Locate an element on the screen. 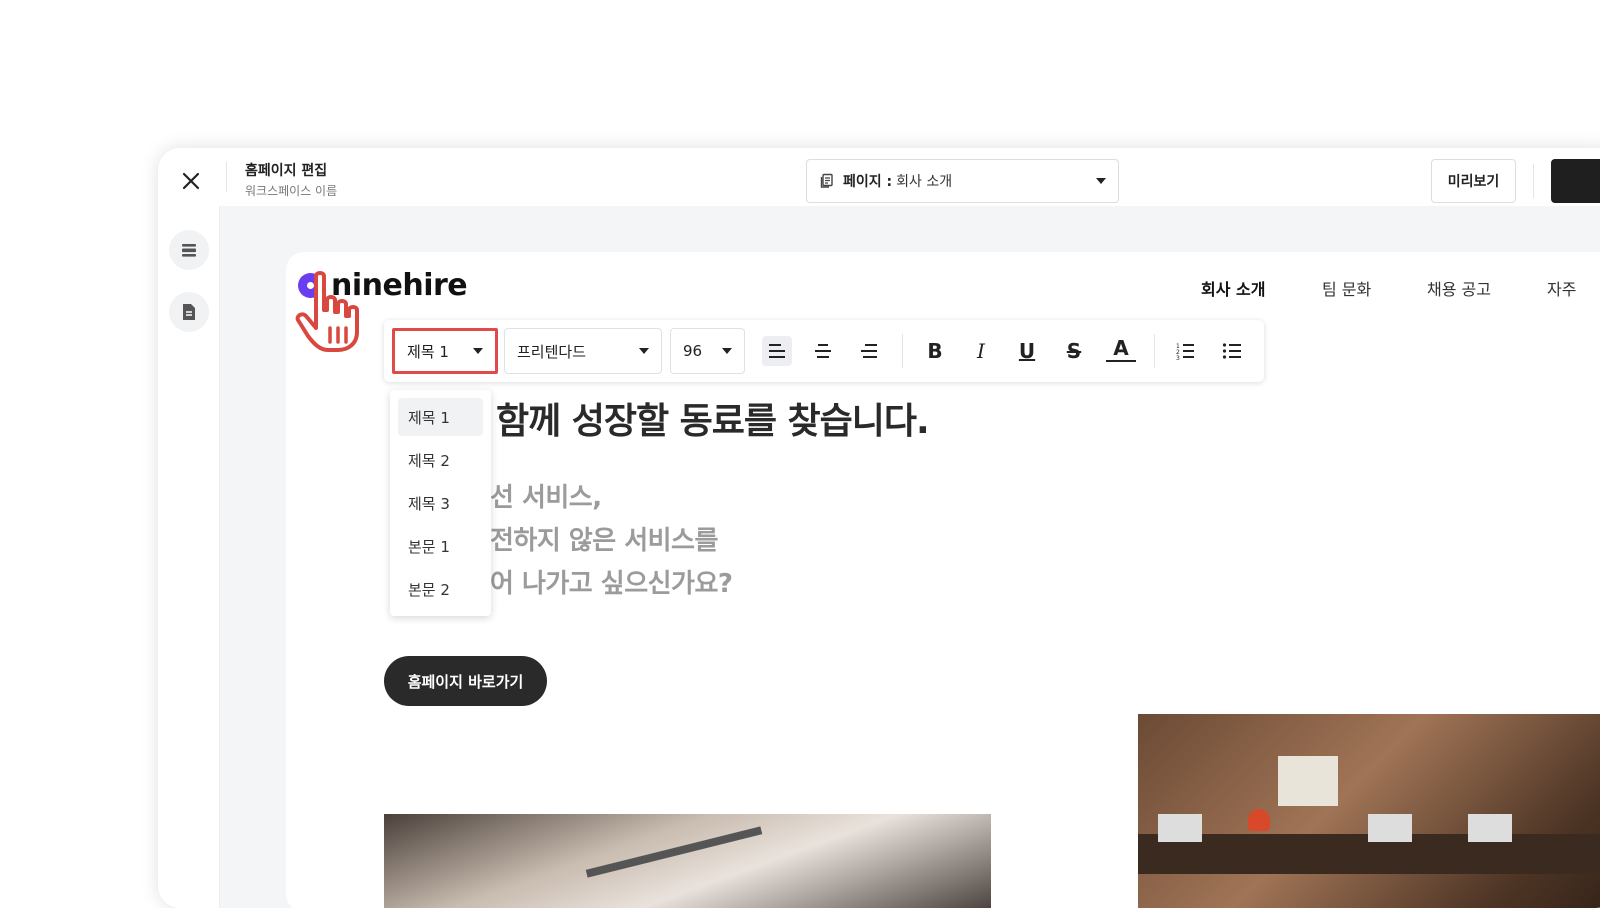 The width and height of the screenshot is (1600, 908). underline-button: U is located at coordinates (1027, 351).